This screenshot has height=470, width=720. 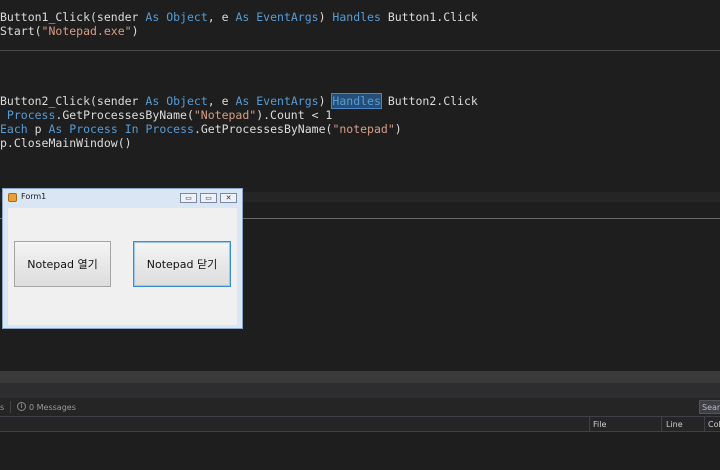 What do you see at coordinates (599, 424) in the screenshot?
I see `column-file: File` at bounding box center [599, 424].